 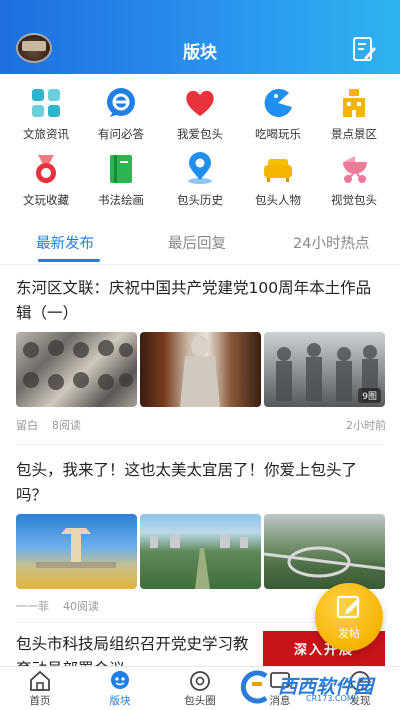 I want to click on monument-image, so click(x=76, y=548).